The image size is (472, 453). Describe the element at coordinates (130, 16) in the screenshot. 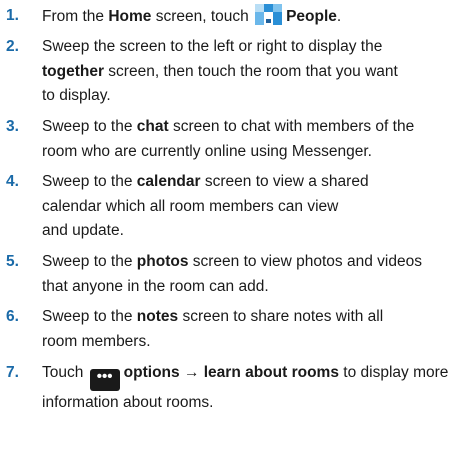

I see `home-label: Home` at that location.